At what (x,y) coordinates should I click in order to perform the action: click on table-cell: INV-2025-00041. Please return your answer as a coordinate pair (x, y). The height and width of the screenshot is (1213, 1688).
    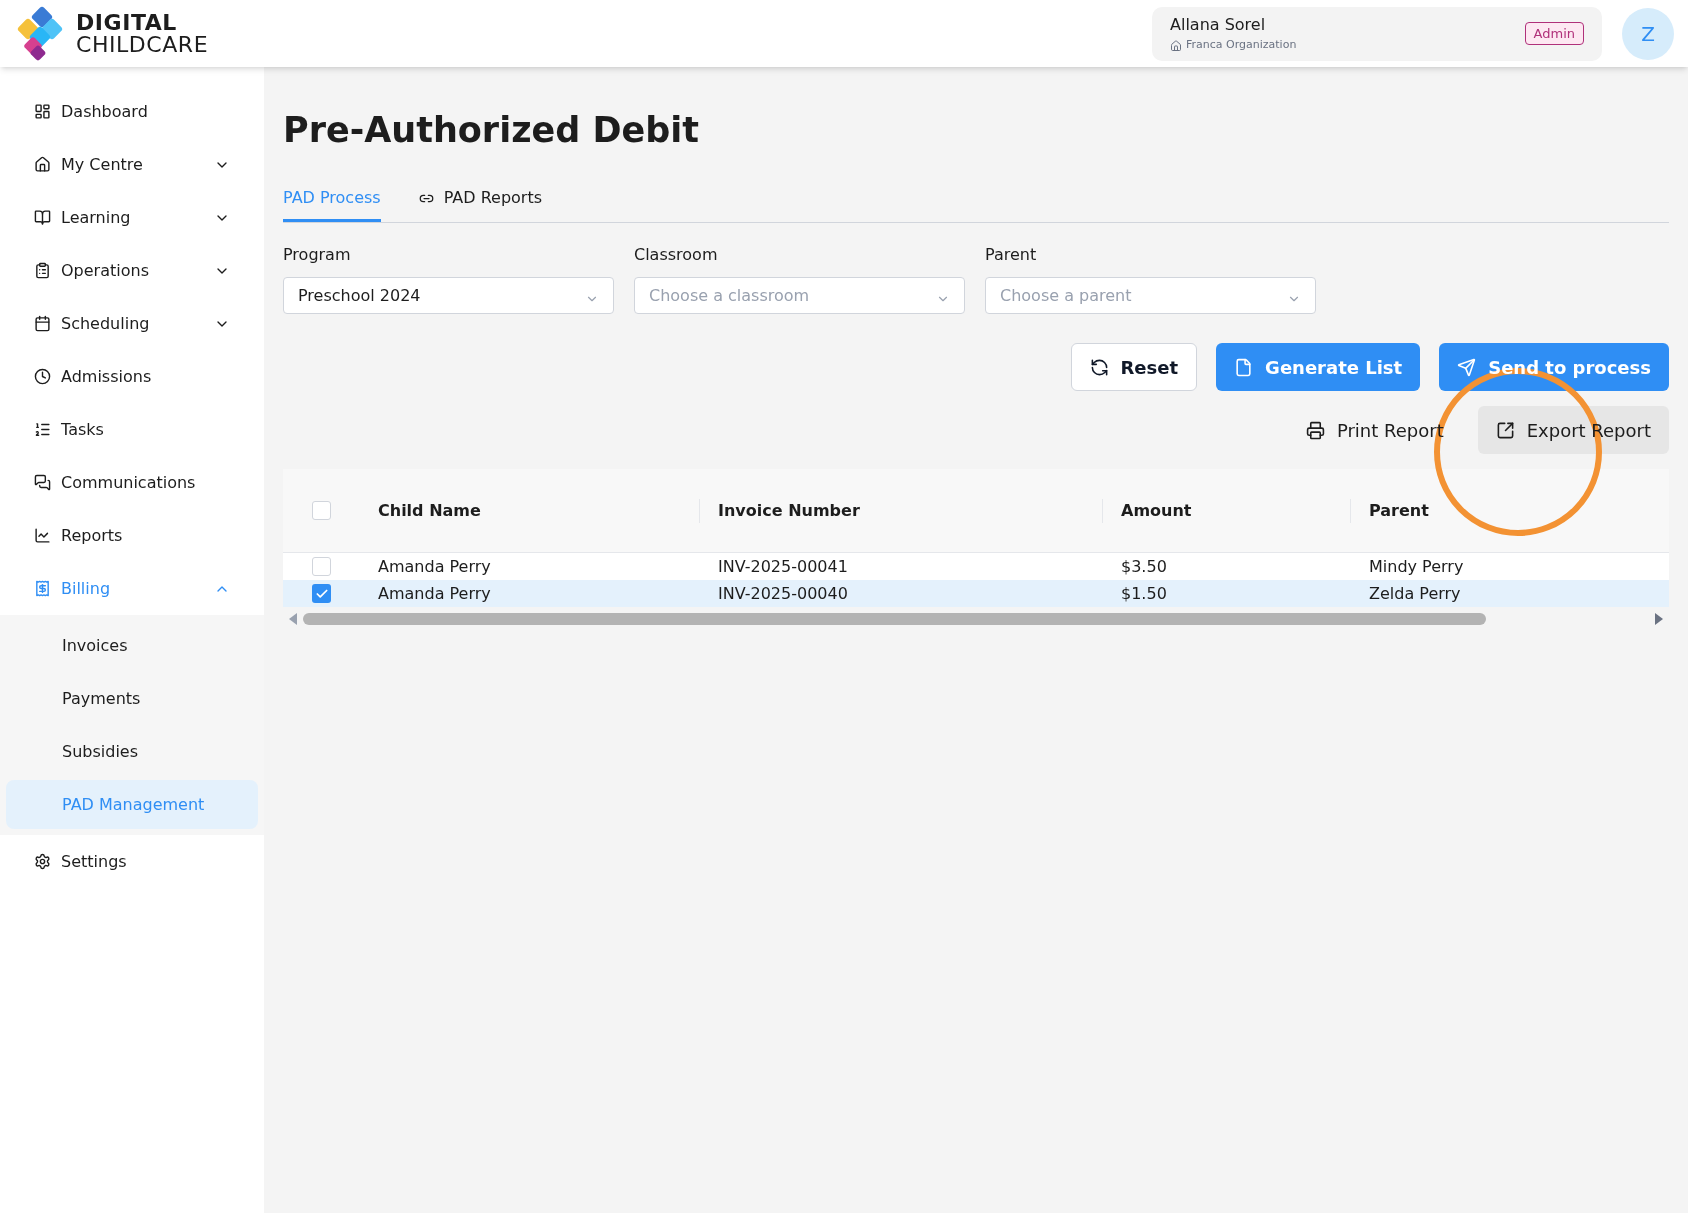
    Looking at the image, I should click on (783, 566).